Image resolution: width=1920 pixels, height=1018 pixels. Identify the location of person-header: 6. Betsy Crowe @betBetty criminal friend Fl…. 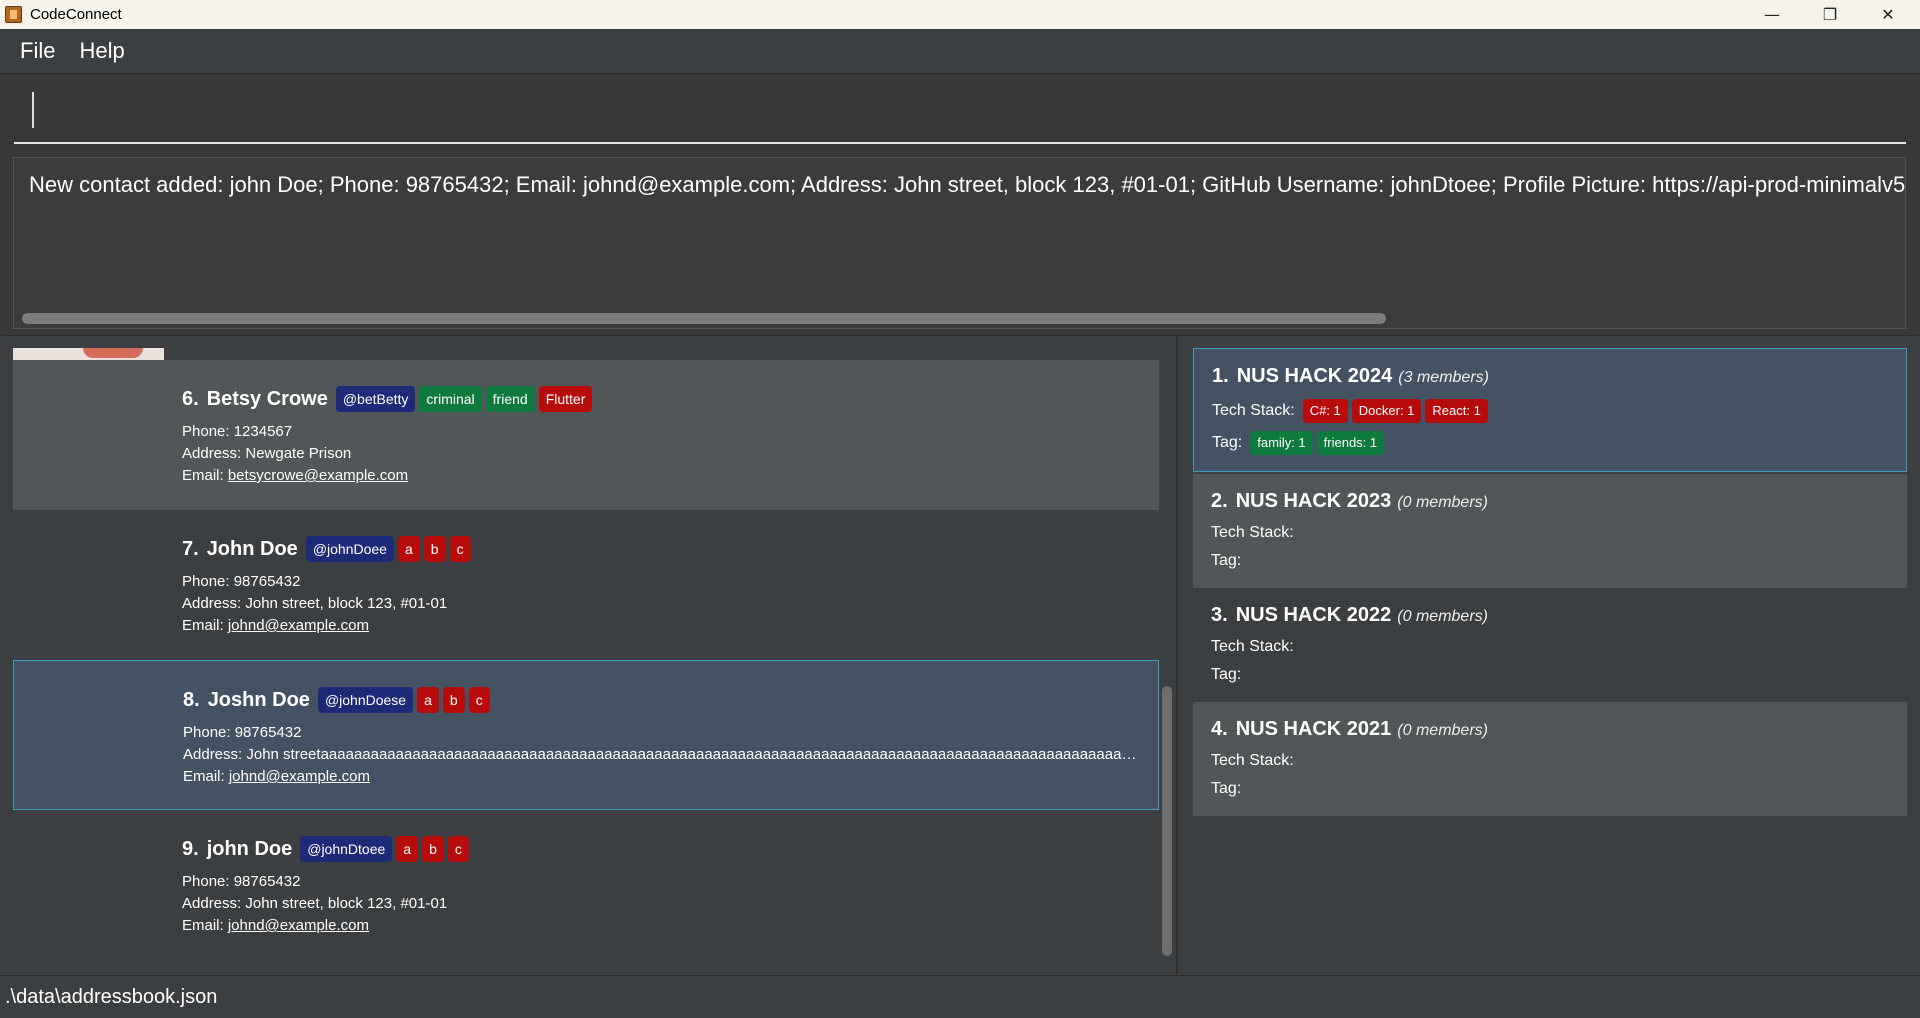
(389, 399).